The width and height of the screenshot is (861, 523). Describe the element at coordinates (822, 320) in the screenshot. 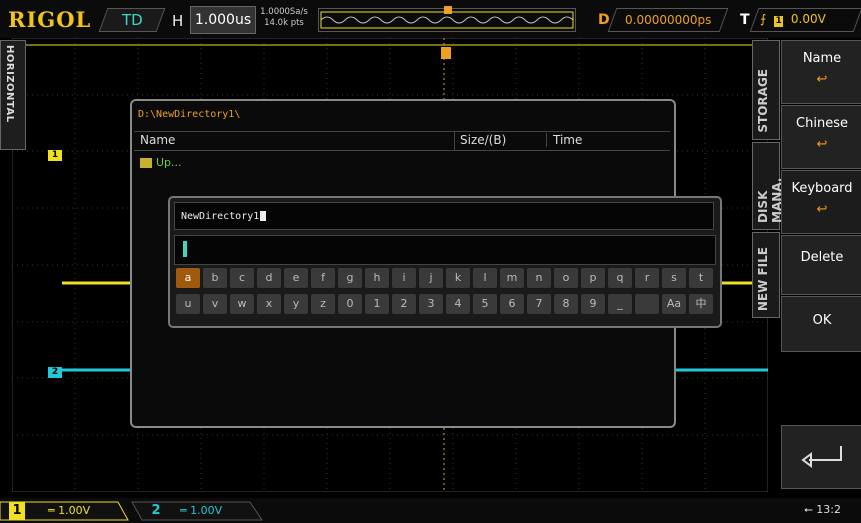

I see `menu-label: OK` at that location.